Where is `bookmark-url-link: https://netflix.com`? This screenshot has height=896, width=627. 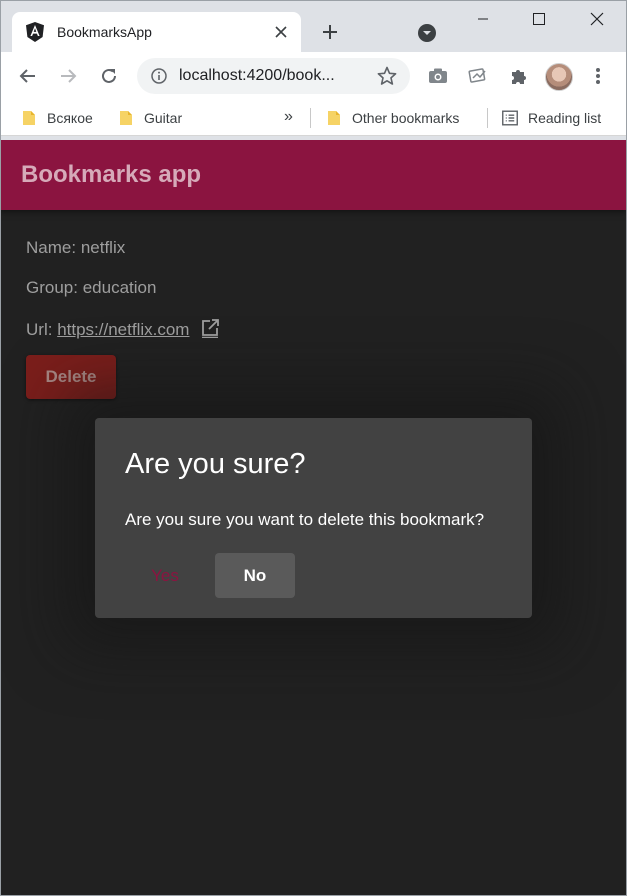 bookmark-url-link: https://netflix.com is located at coordinates (123, 329).